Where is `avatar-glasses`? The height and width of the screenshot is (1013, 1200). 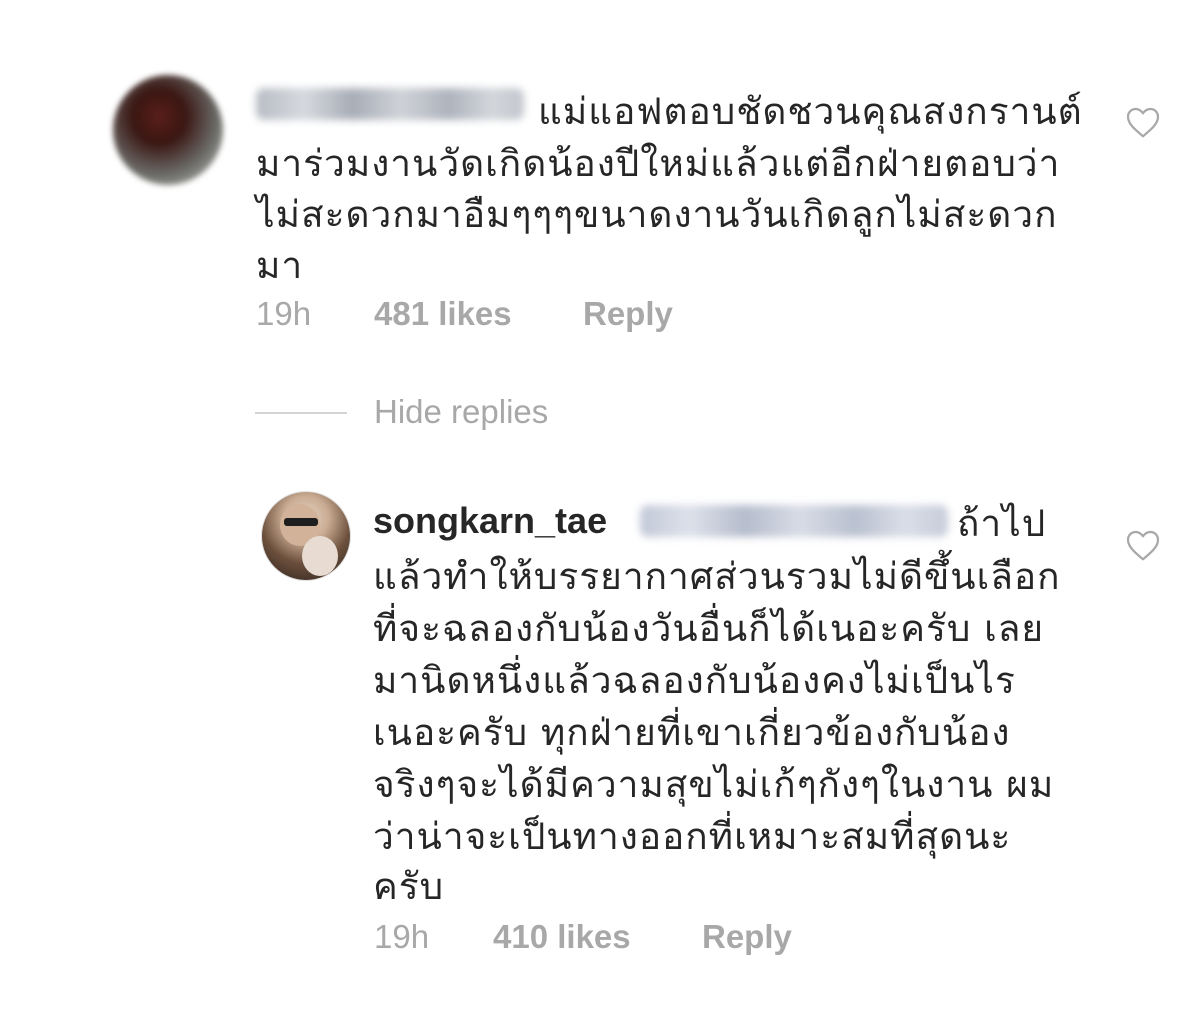
avatar-glasses is located at coordinates (301, 522).